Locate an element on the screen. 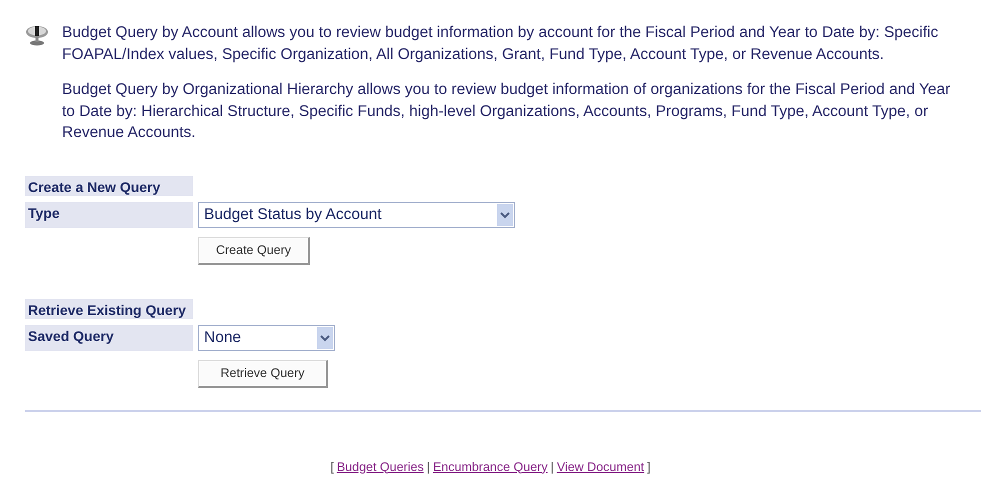 The height and width of the screenshot is (494, 981). field-label: Saved Query is located at coordinates (109, 337).